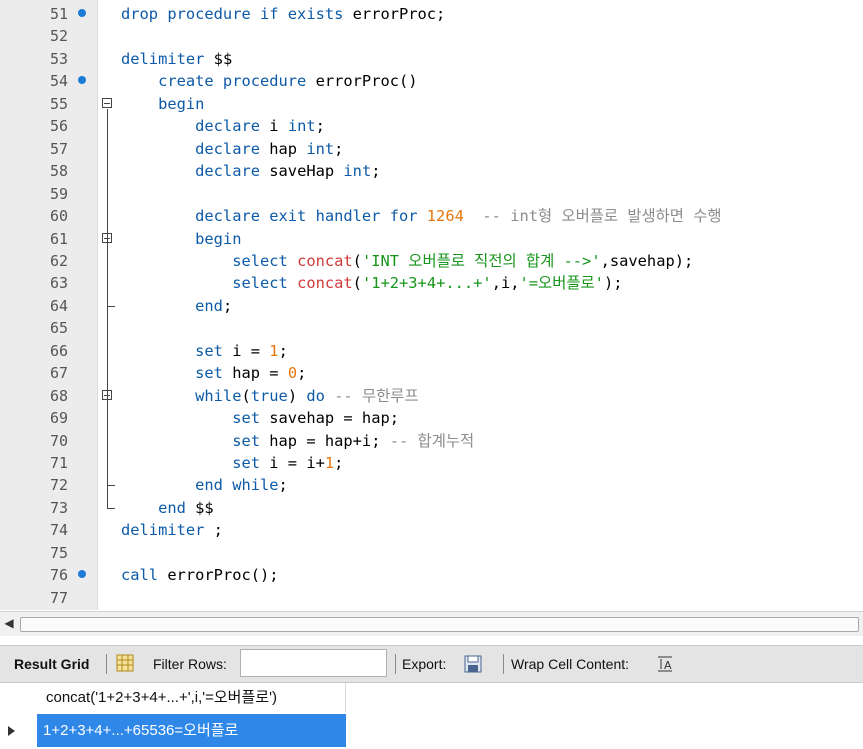 The width and height of the screenshot is (863, 749). Describe the element at coordinates (372, 283) in the screenshot. I see `code-text: select concat('1+2+3+4+...+',i,'=오버플로');` at that location.